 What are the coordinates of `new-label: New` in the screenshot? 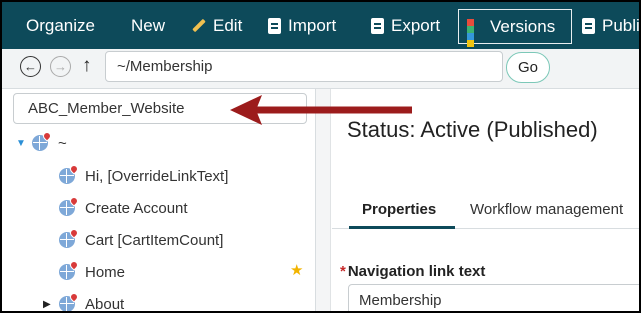 It's located at (148, 25).